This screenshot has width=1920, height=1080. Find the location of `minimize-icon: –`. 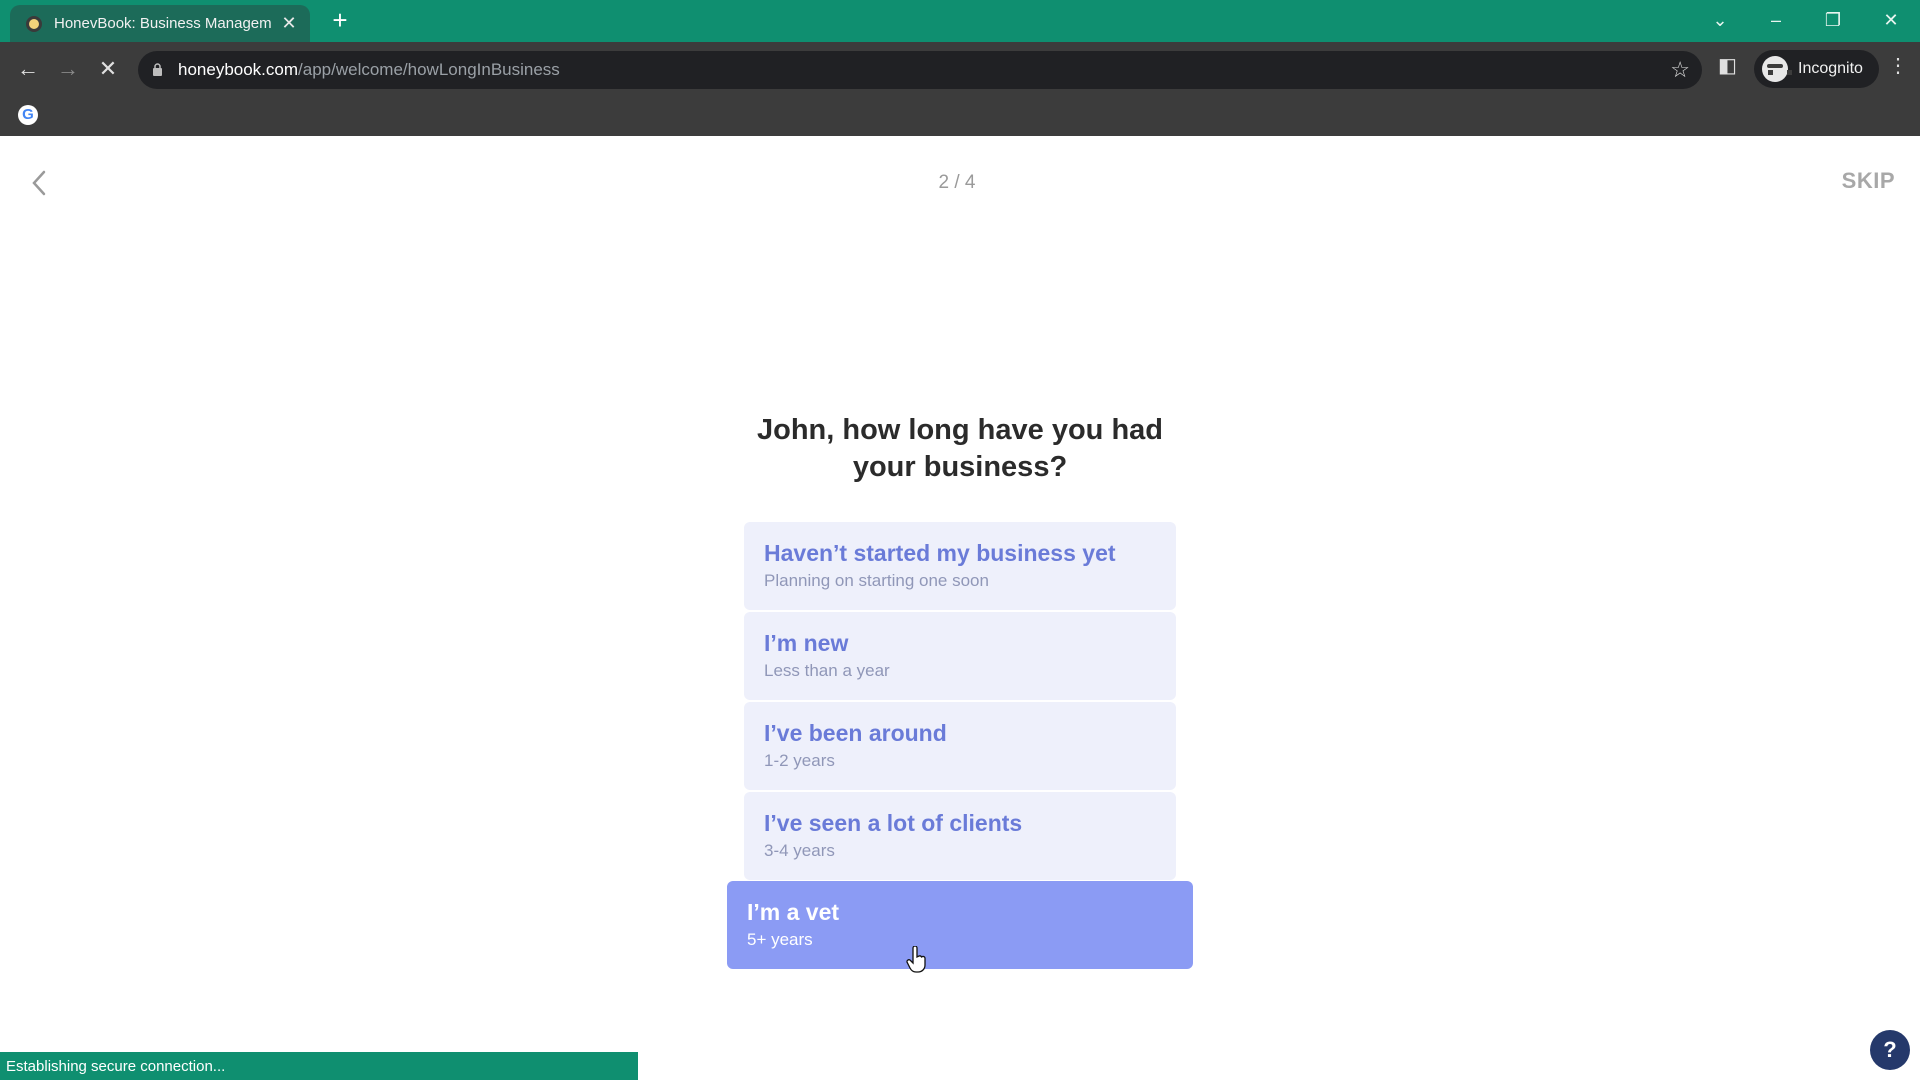

minimize-icon: – is located at coordinates (1776, 20).